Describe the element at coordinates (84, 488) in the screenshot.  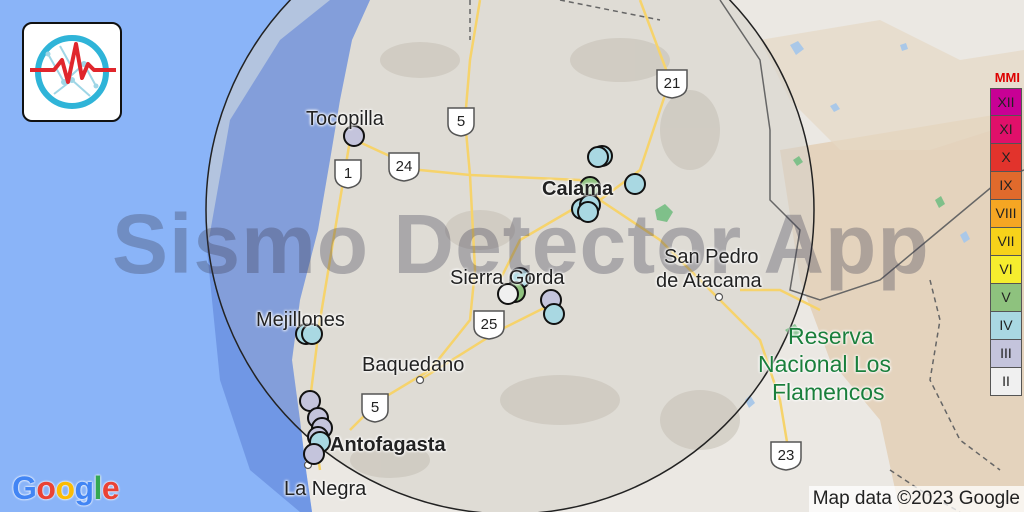
I see `google-logo-letter: g` at that location.